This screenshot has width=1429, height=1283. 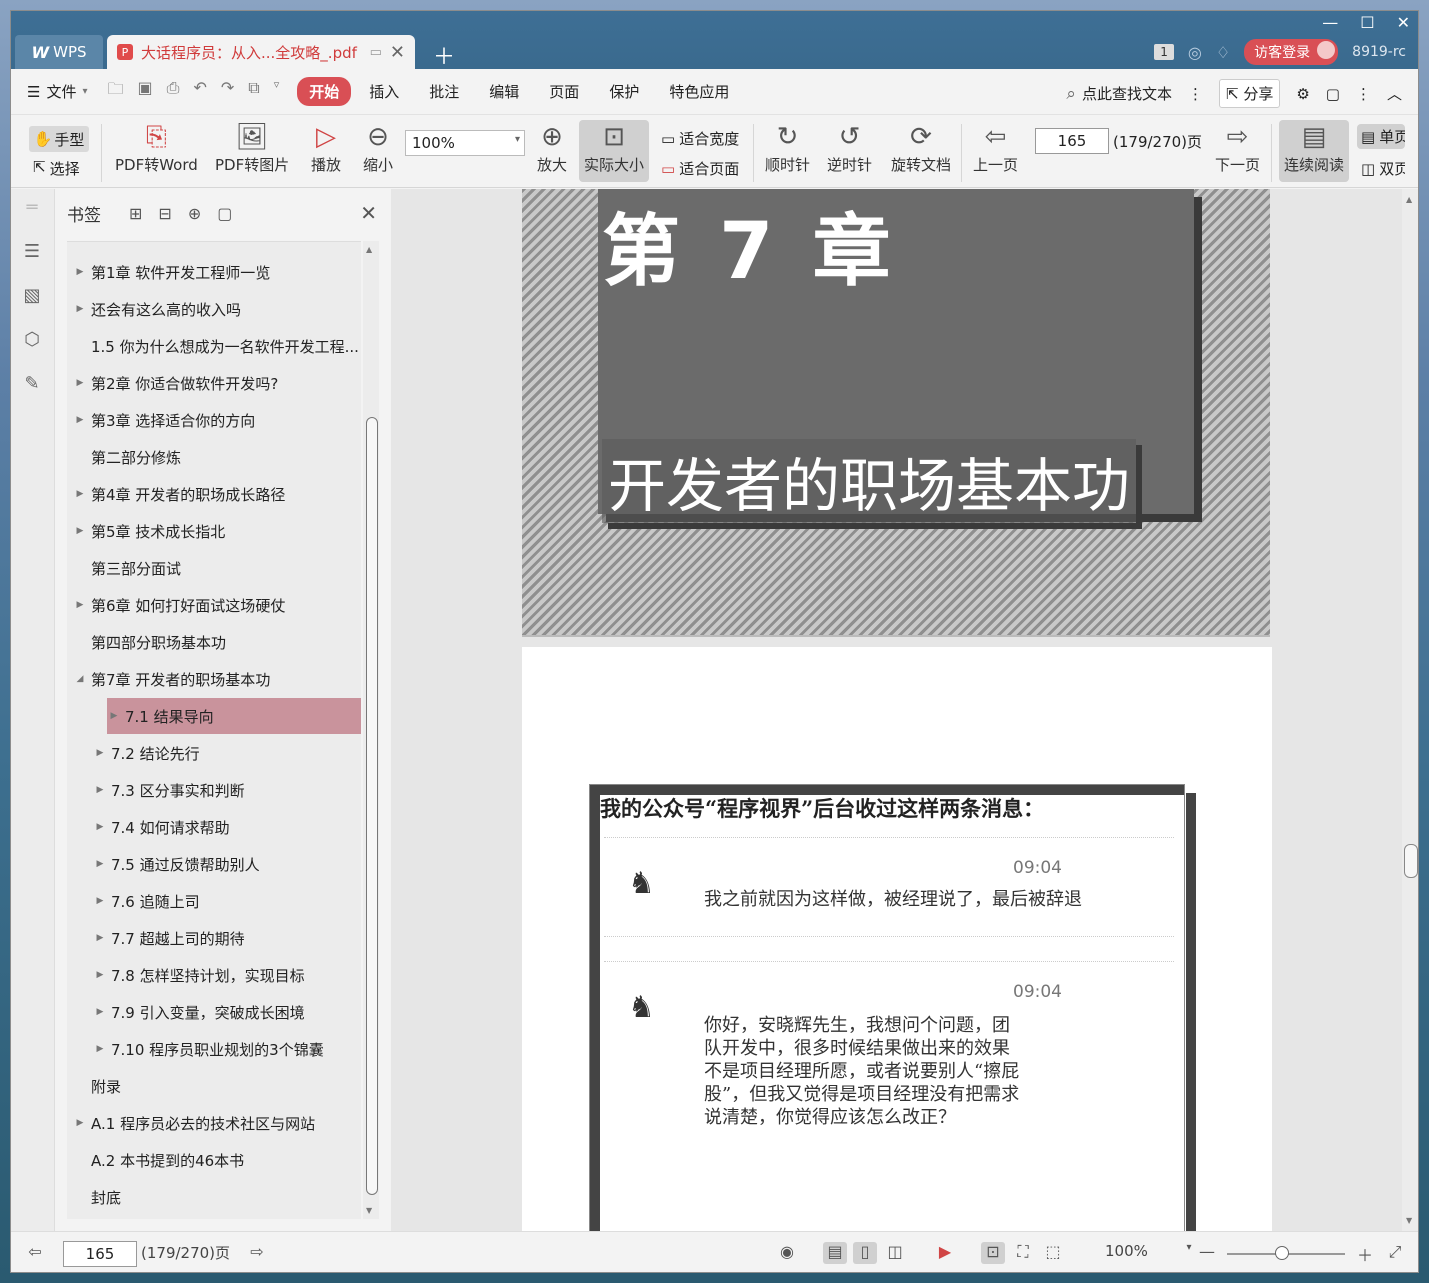 What do you see at coordinates (1249, 93) in the screenshot?
I see `share-button: ⇱ 分享` at bounding box center [1249, 93].